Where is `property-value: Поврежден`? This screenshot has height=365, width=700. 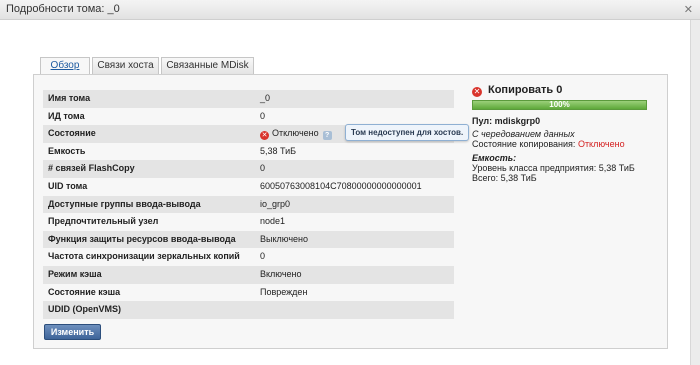 property-value: Поврежден is located at coordinates (284, 291).